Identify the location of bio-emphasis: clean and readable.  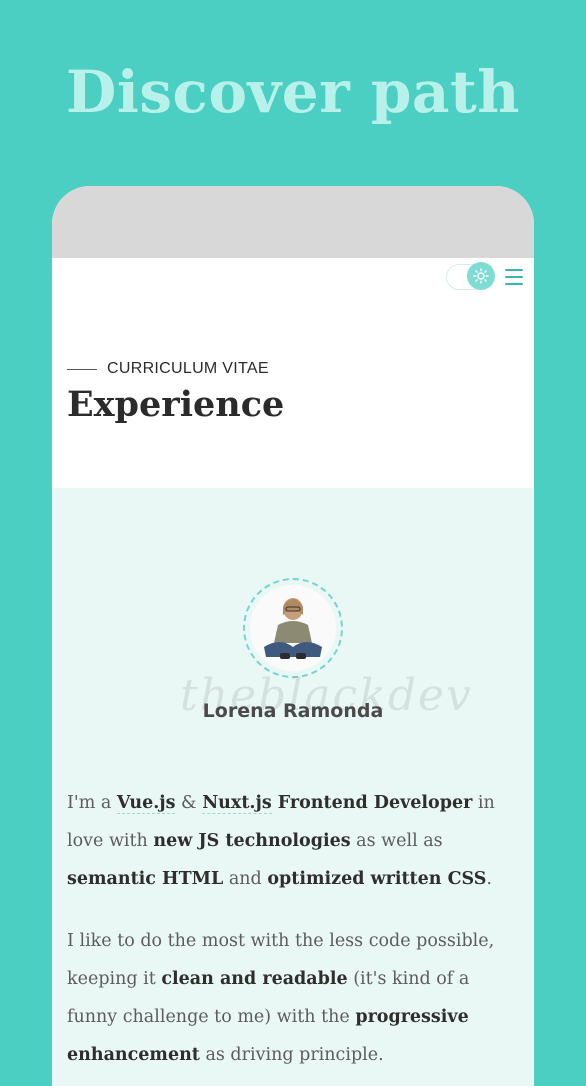
(254, 979).